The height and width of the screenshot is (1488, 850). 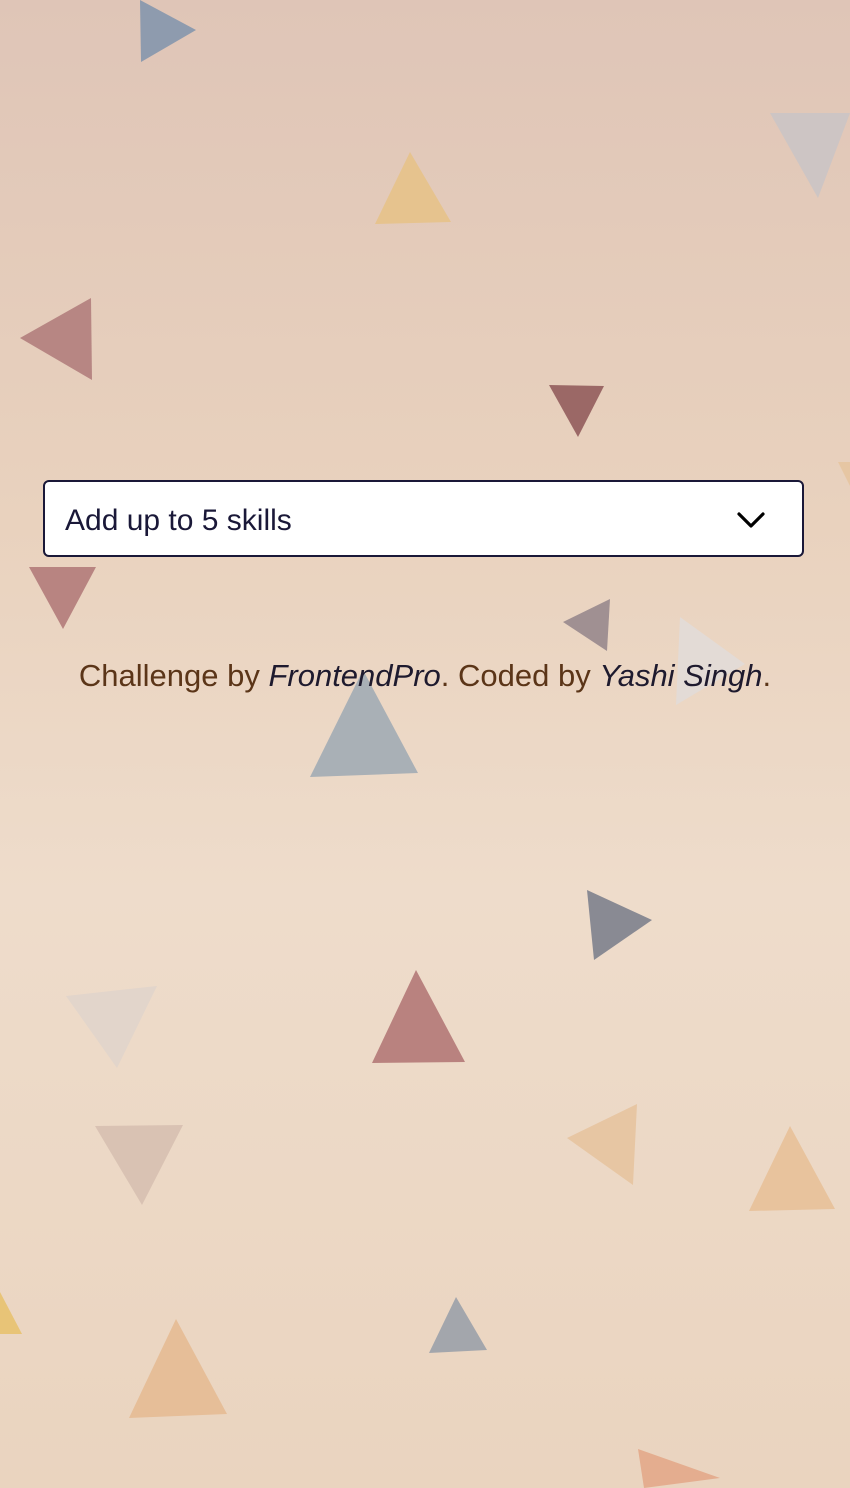 I want to click on chevron-down-icon, so click(x=751, y=520).